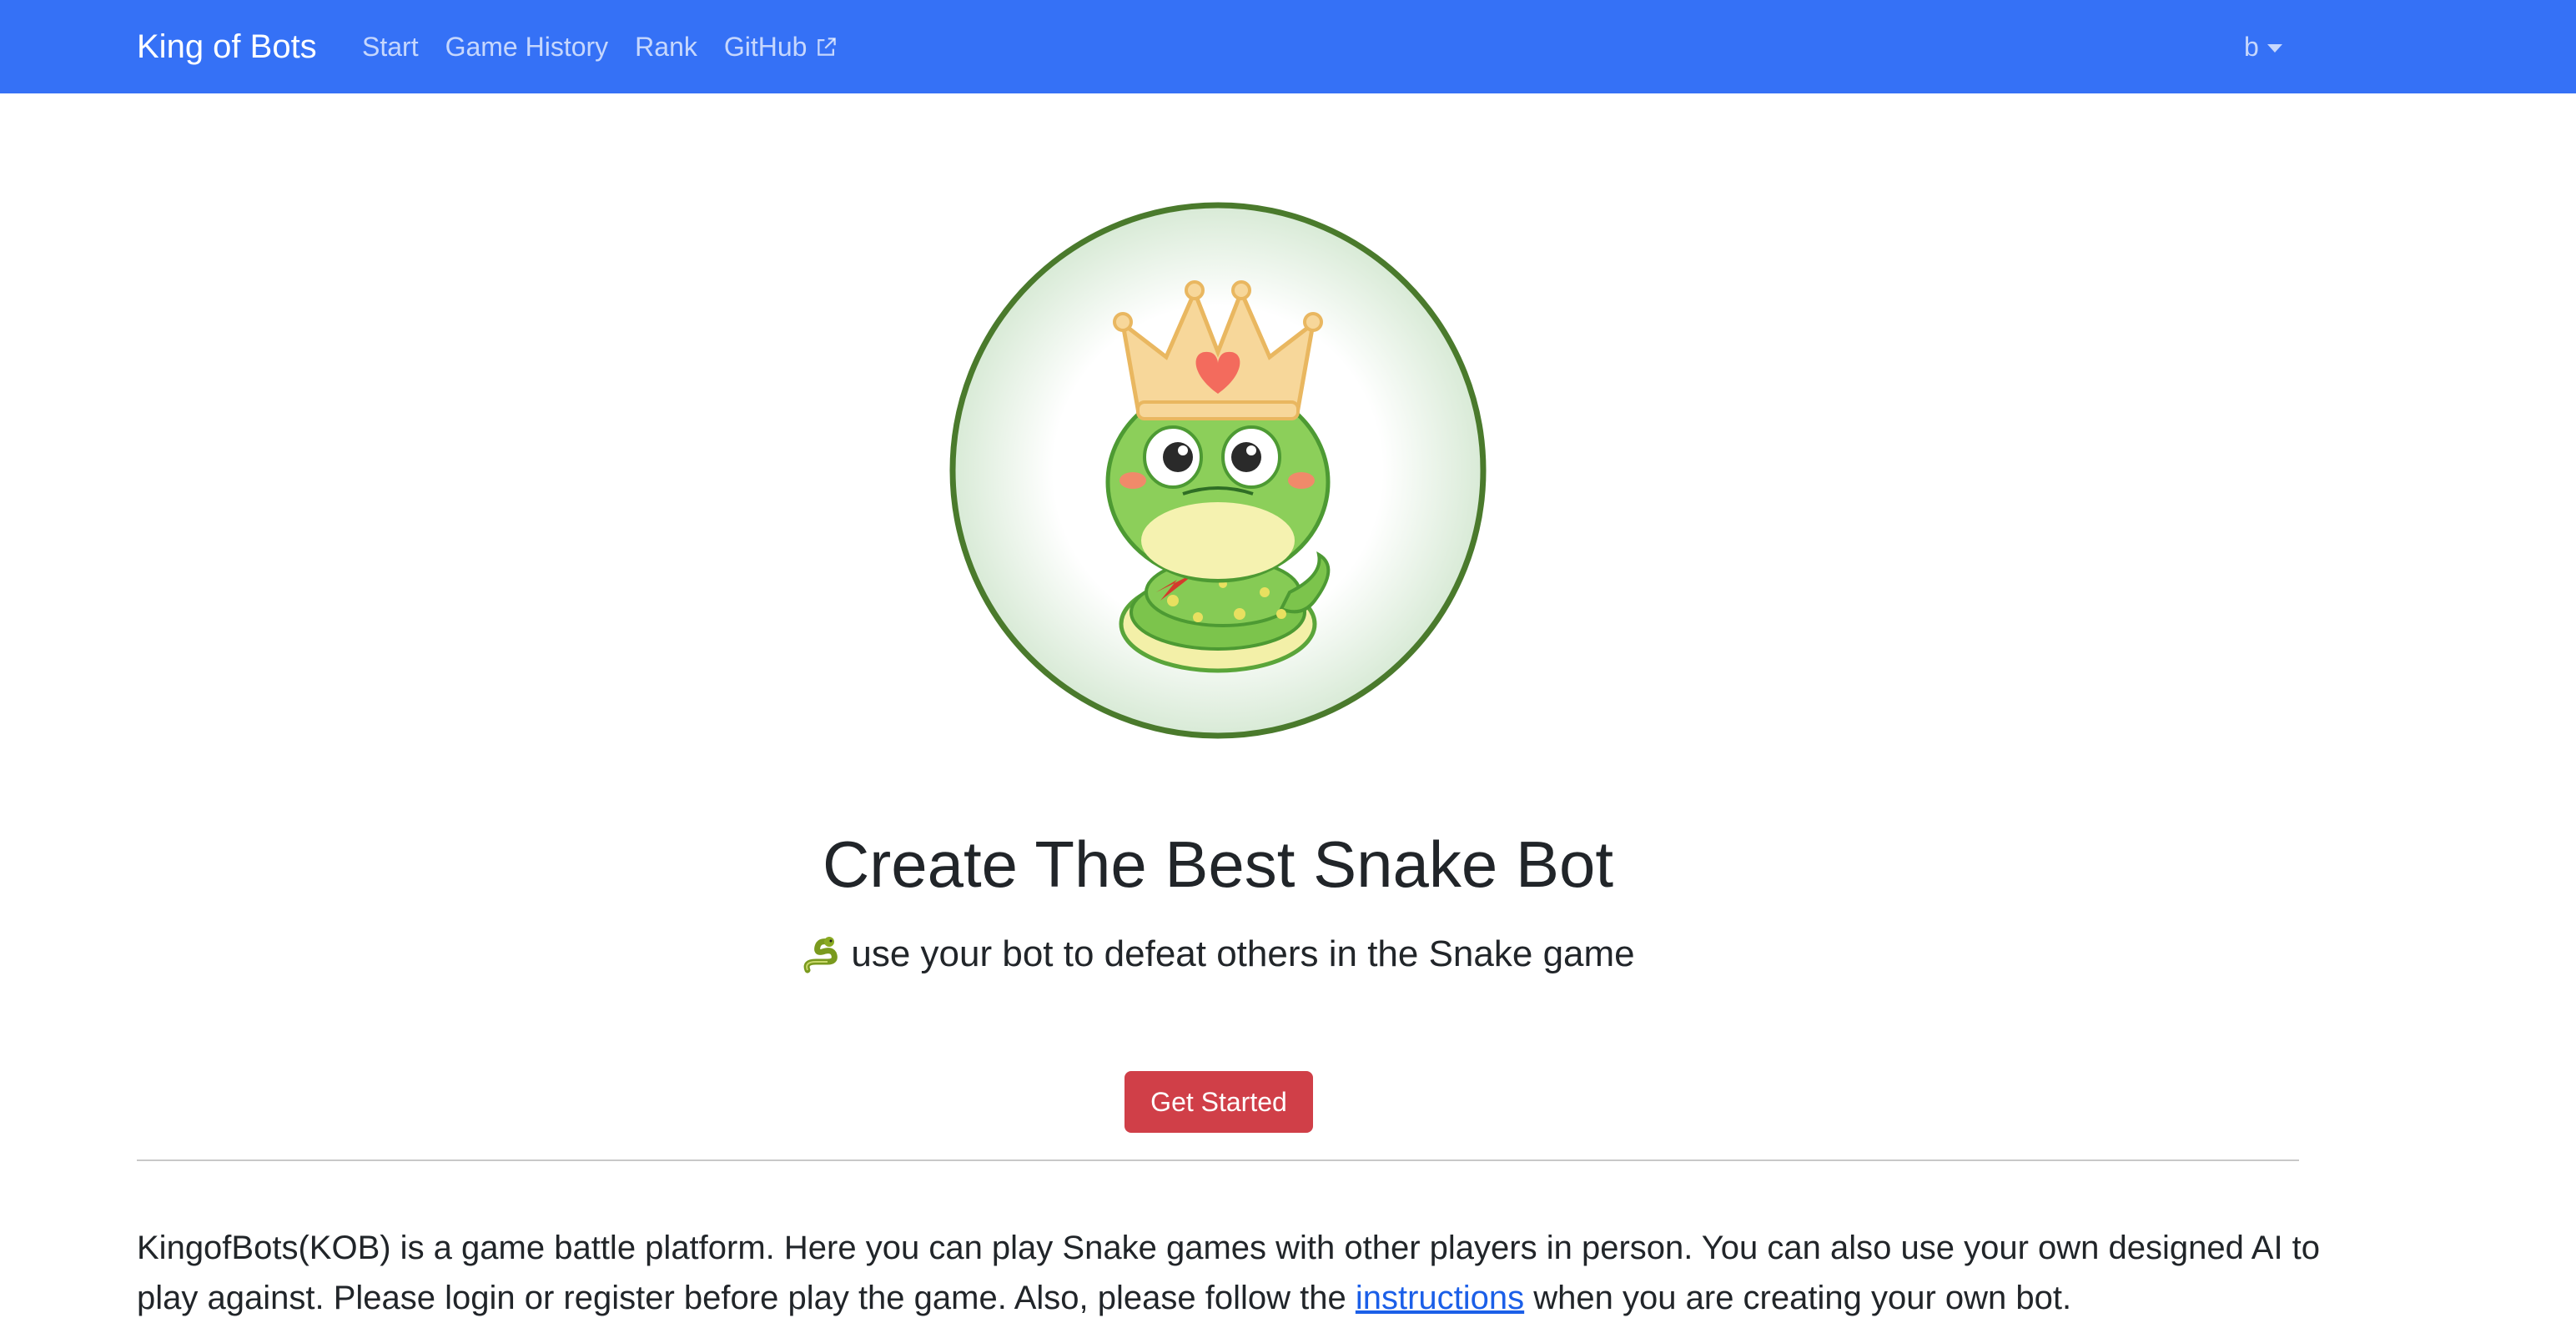 The height and width of the screenshot is (1343, 2576). I want to click on user-dropdown: b, so click(2263, 47).